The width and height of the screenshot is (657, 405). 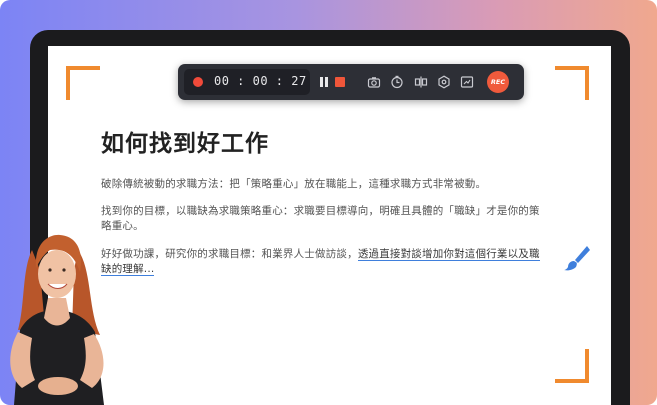 What do you see at coordinates (83, 83) in the screenshot?
I see `recording-frame-corner-top-left` at bounding box center [83, 83].